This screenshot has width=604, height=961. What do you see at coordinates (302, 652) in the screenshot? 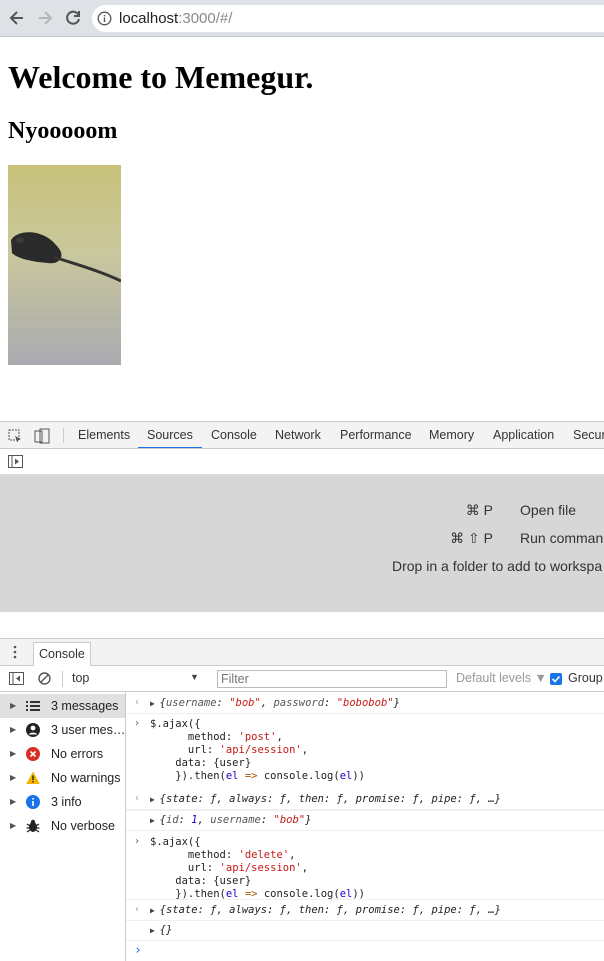
I see `drawer-tabbar: Console` at bounding box center [302, 652].